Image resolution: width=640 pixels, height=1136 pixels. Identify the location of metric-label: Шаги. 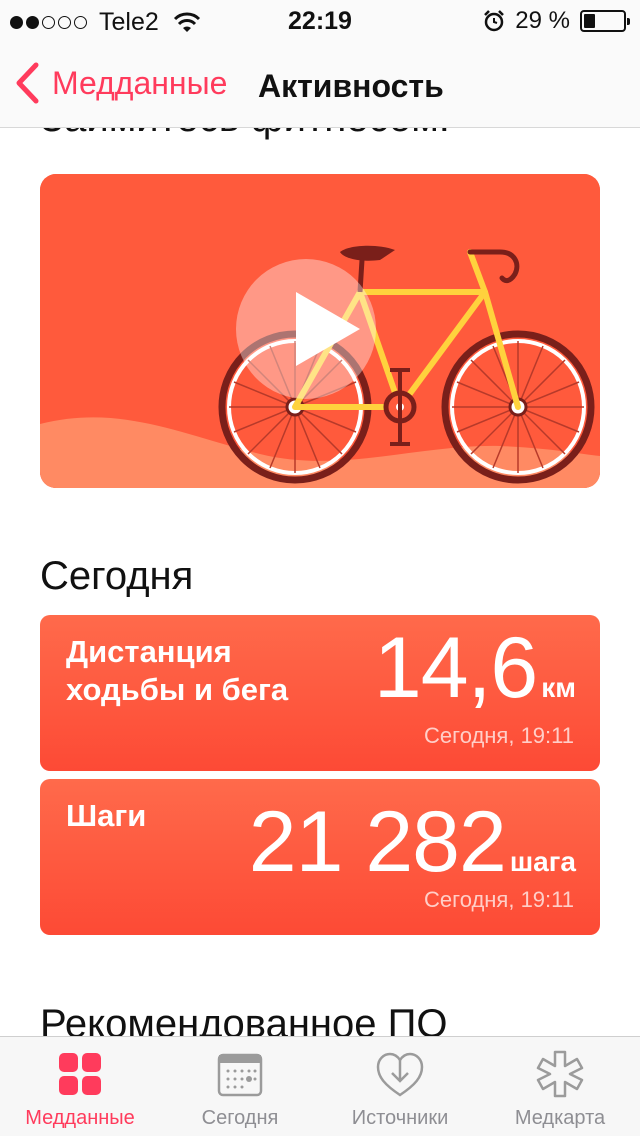
(106, 816).